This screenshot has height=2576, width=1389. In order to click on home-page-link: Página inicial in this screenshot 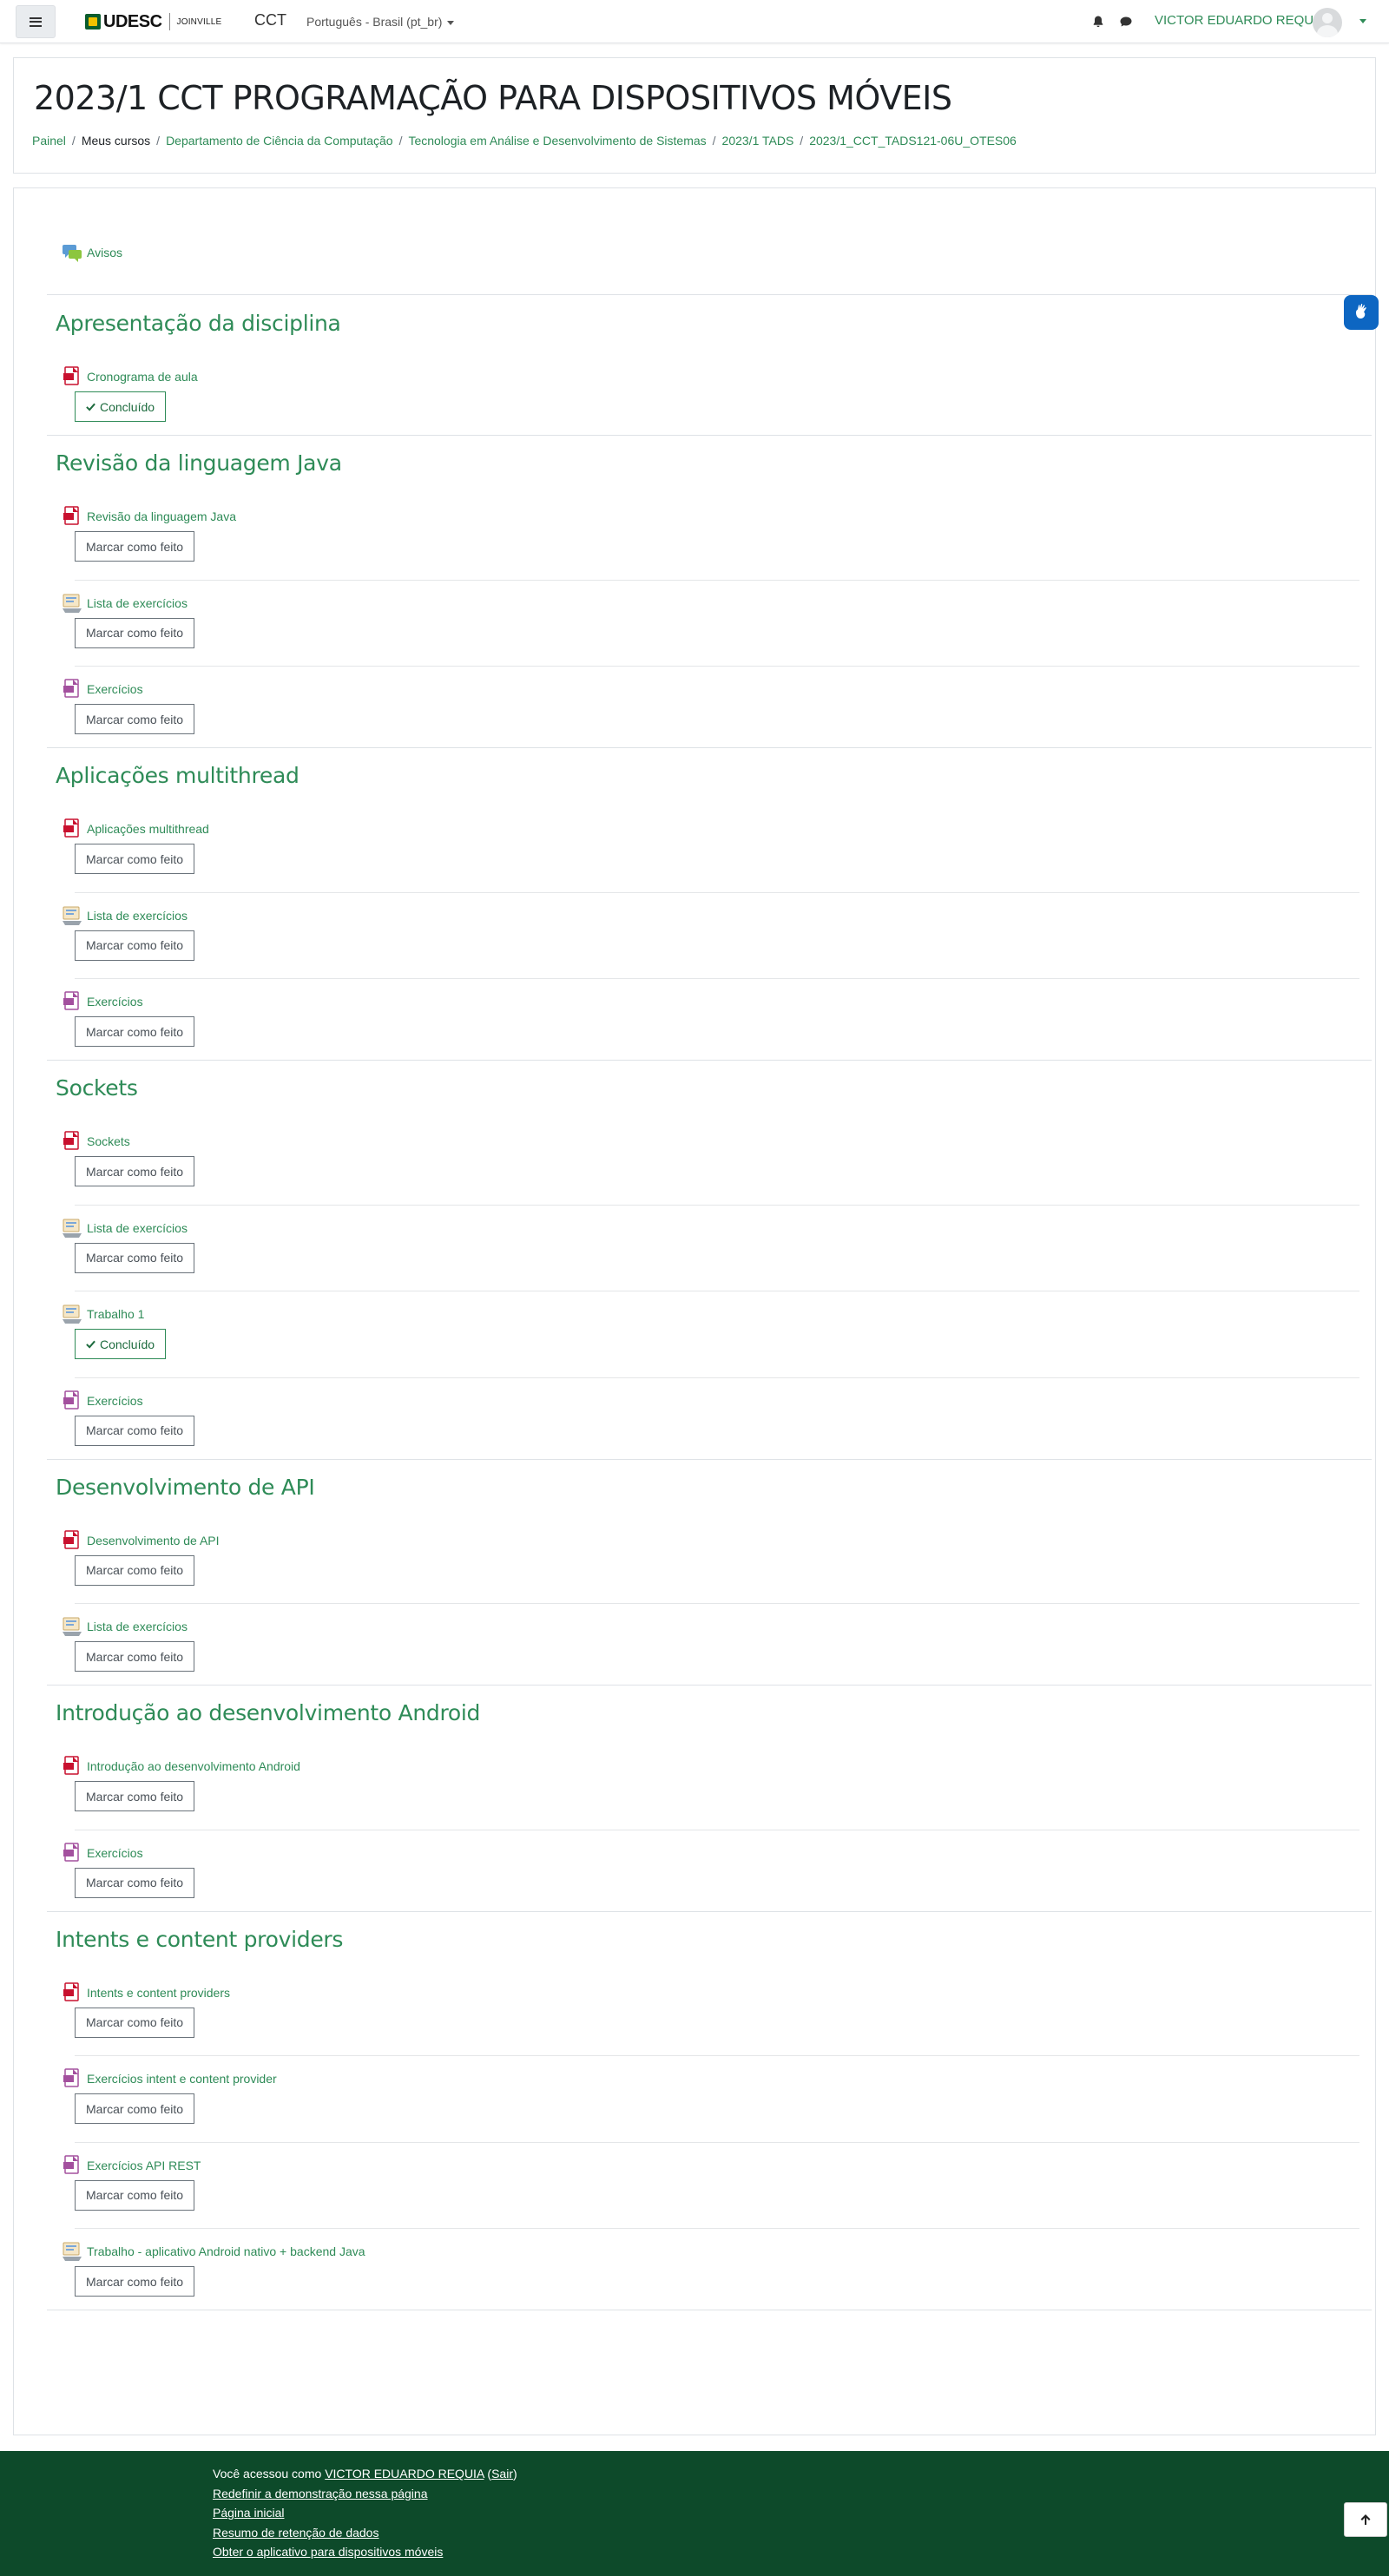, I will do `click(365, 2513)`.